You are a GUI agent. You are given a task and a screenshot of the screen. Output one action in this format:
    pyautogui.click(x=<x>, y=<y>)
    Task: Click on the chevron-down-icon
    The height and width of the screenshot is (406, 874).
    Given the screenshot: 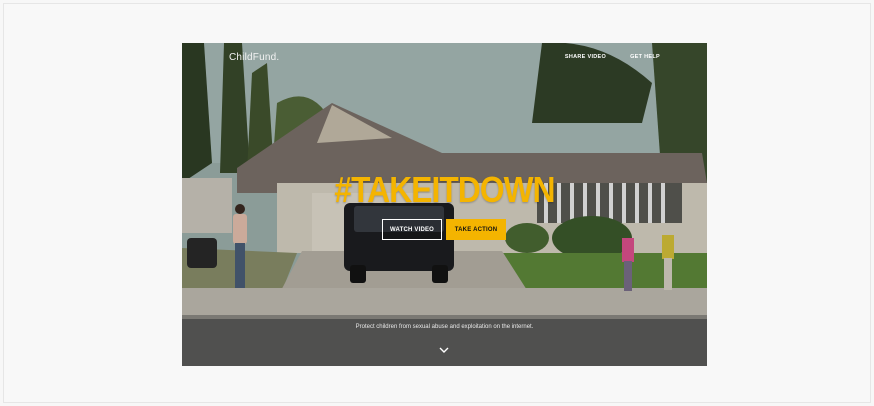 What is the action you would take?
    pyautogui.click(x=444, y=350)
    